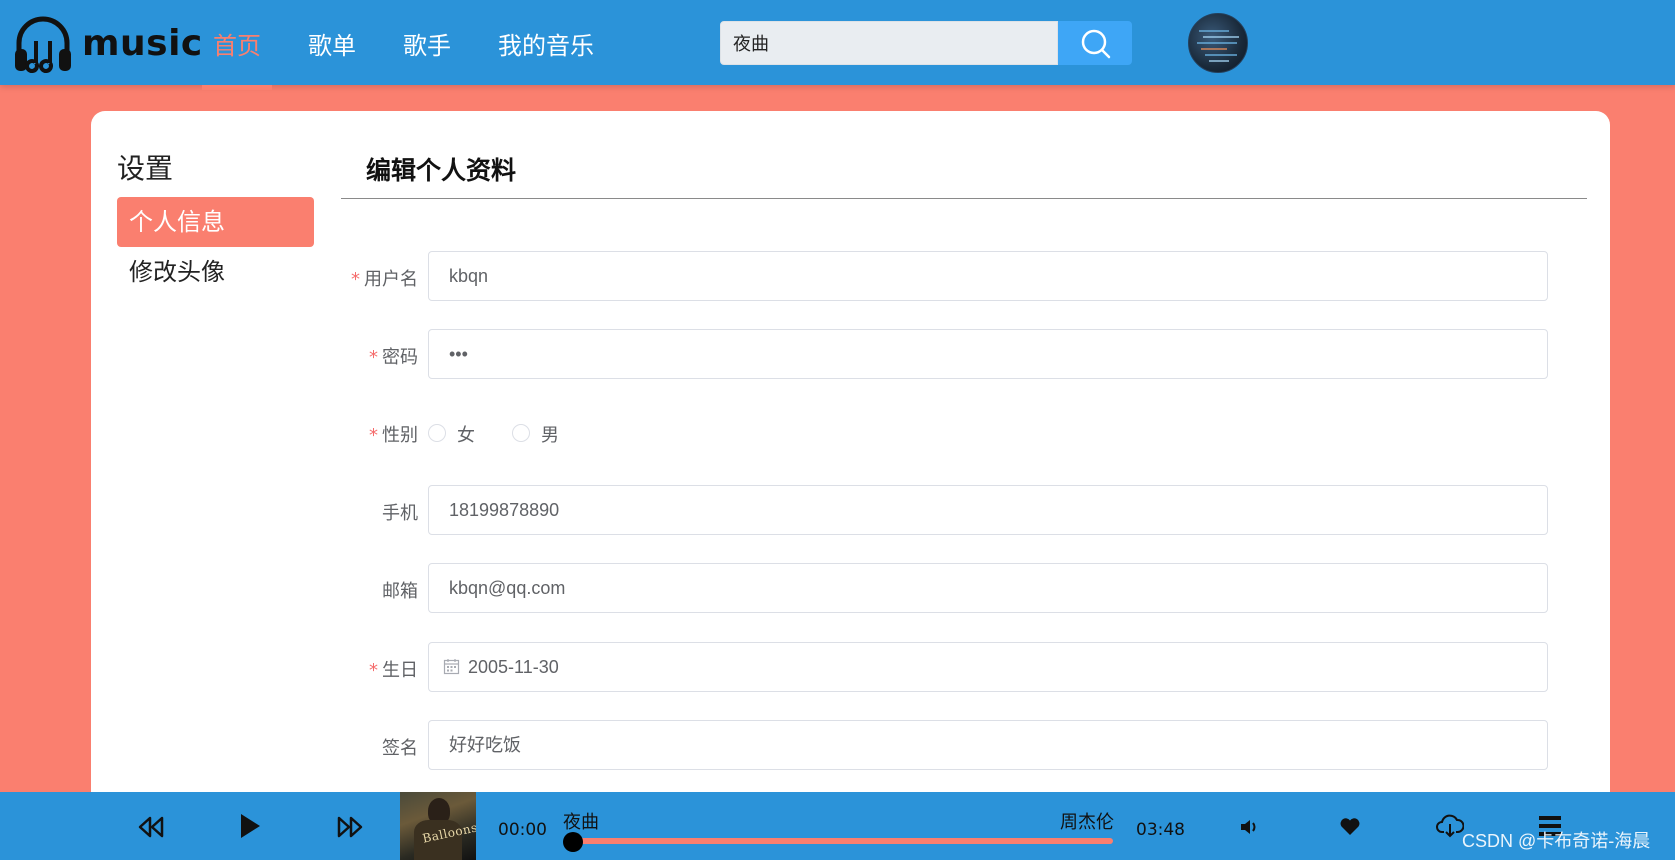 The image size is (1675, 860). I want to click on top-navbar: music 首页 歌单 歌手 我的音乐, so click(837, 42).